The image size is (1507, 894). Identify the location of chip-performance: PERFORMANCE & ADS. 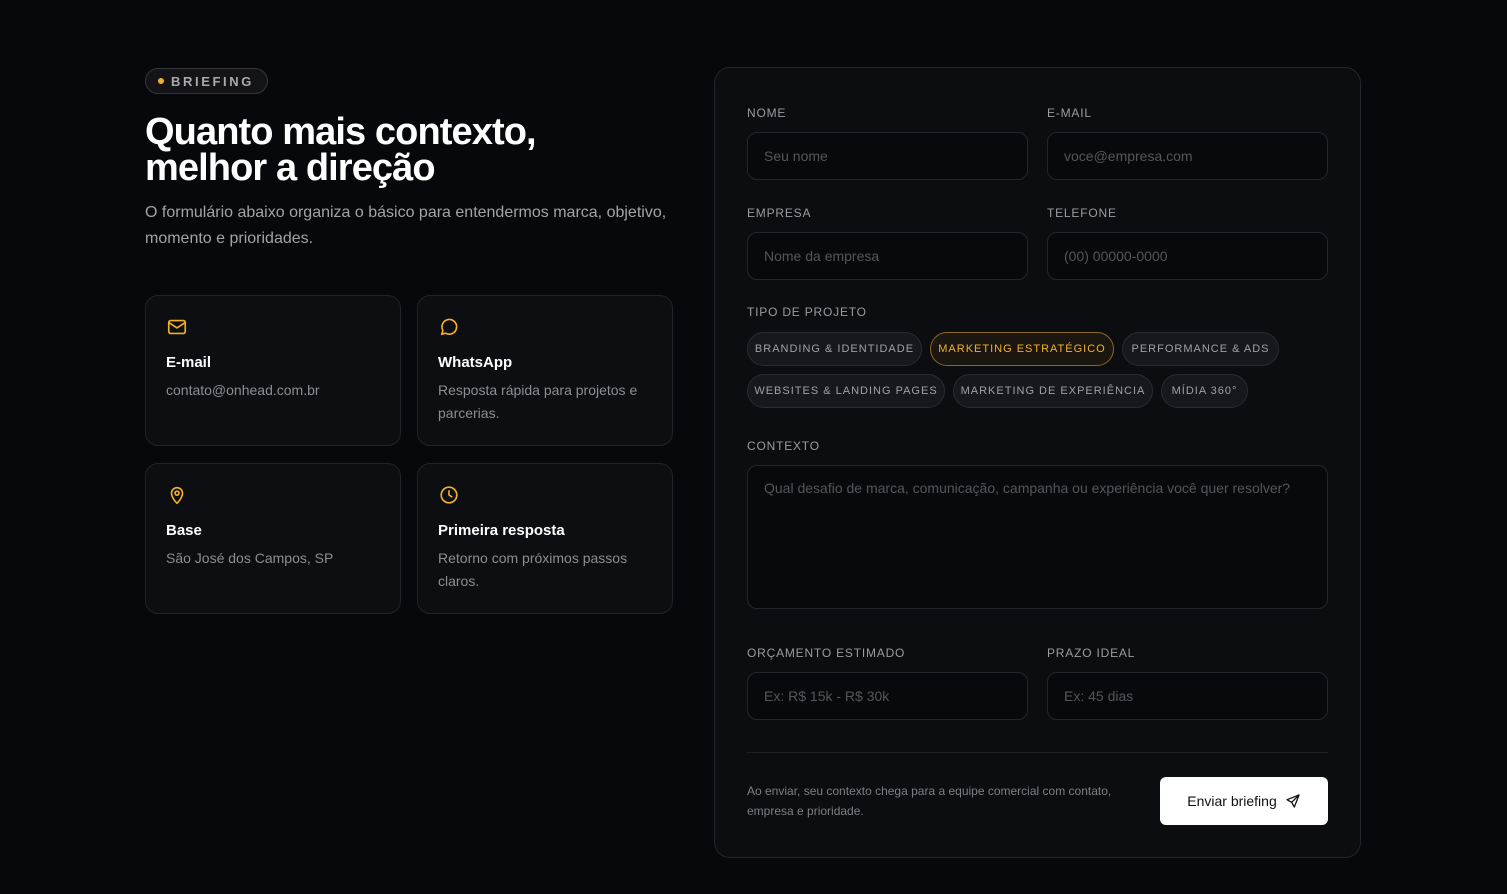
(1200, 349).